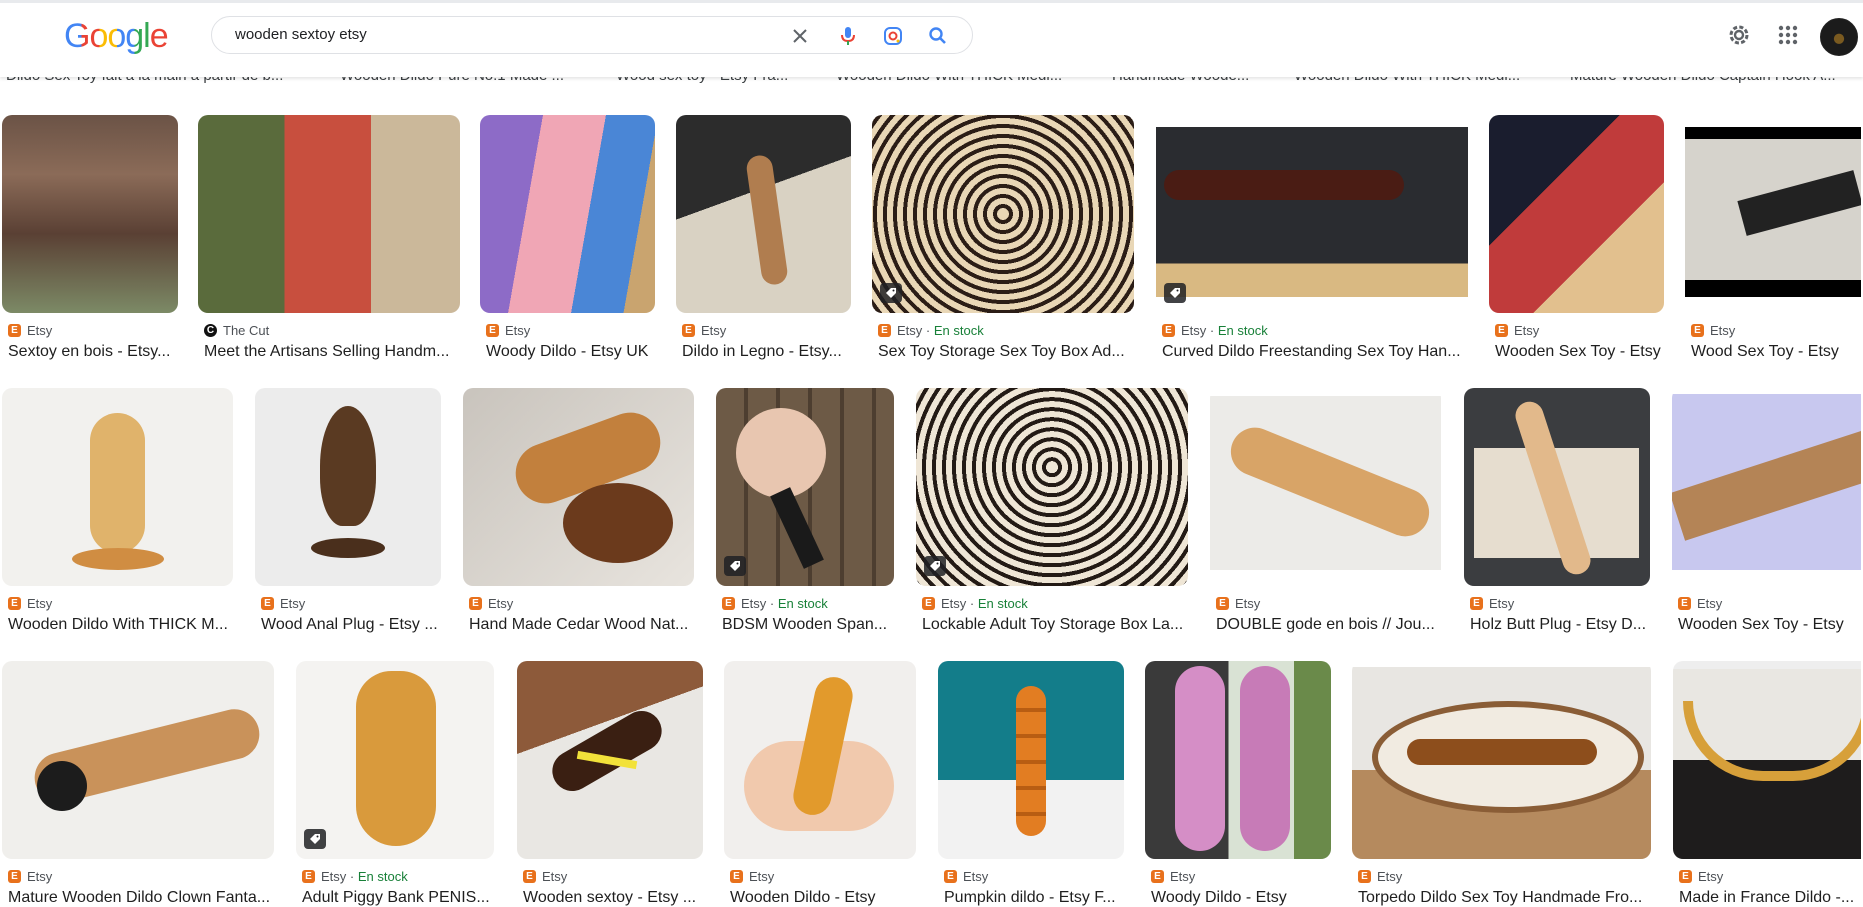 Image resolution: width=1863 pixels, height=907 pixels. Describe the element at coordinates (1739, 35) in the screenshot. I see `gear-icon` at that location.